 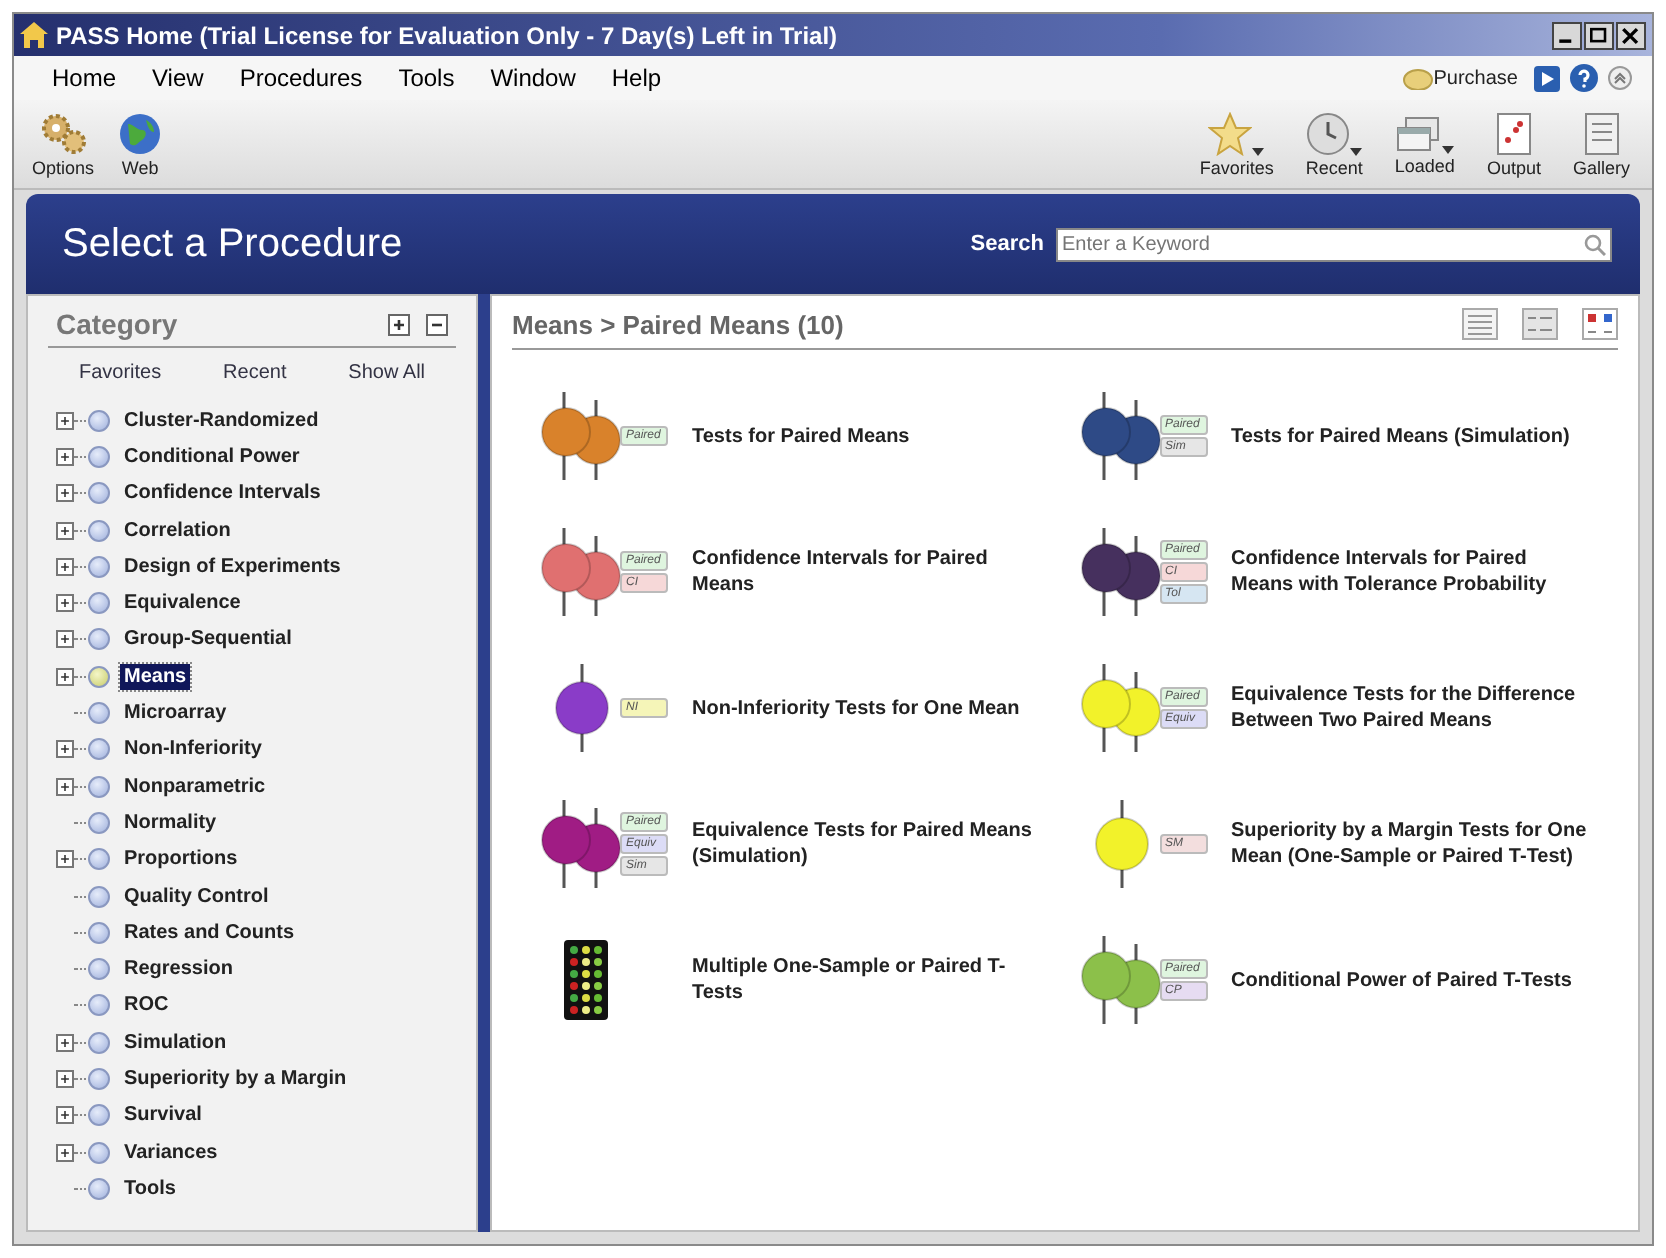 What do you see at coordinates (1620, 78) in the screenshot?
I see `collapse-icon` at bounding box center [1620, 78].